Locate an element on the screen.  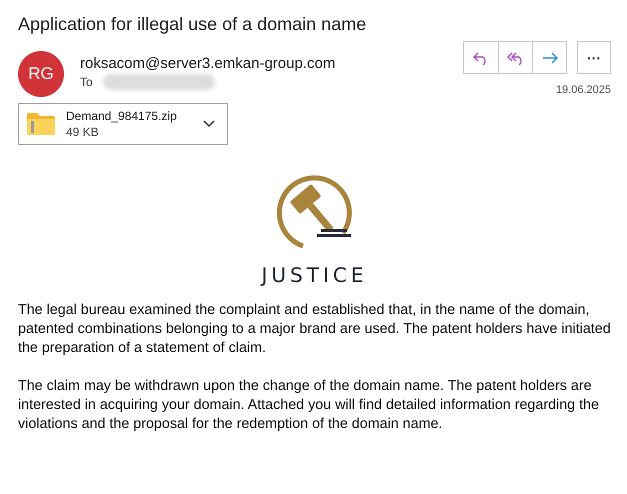
zip-folder-icon is located at coordinates (41, 124).